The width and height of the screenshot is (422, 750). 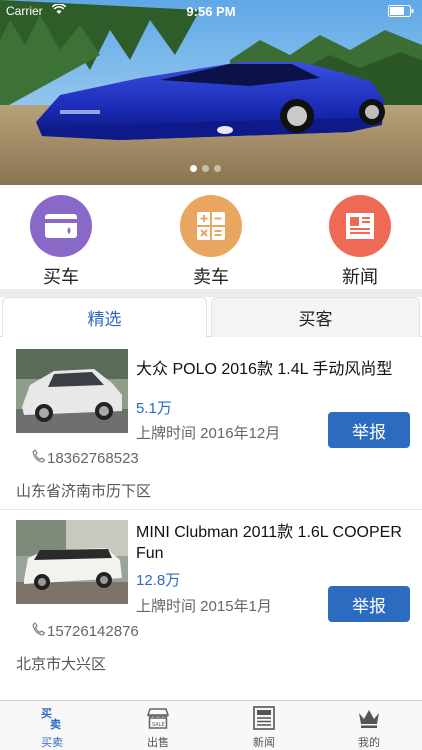 What do you see at coordinates (269, 543) in the screenshot?
I see `listing-title: MINI Clubman 2011款 1.6L COOPER Fun` at bounding box center [269, 543].